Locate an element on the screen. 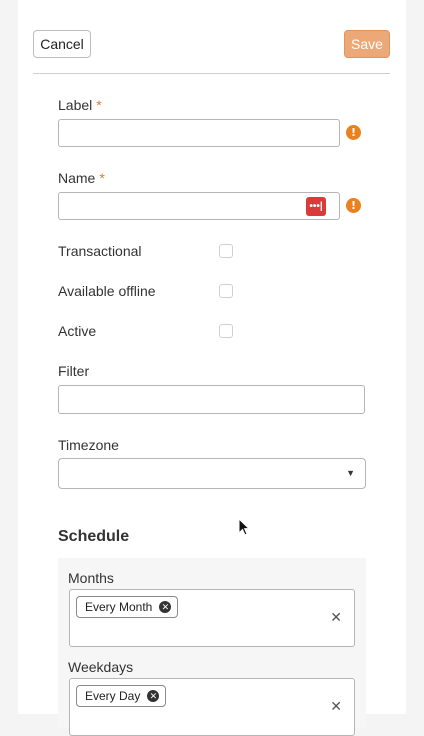  months-tag-input: Every Month ✕ ✕ is located at coordinates (212, 618).